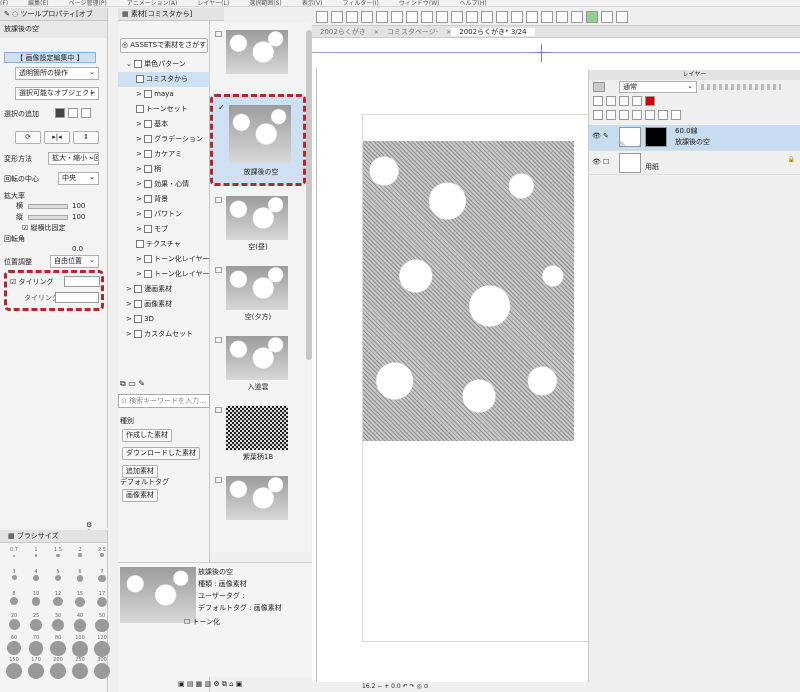 The width and height of the screenshot is (800, 692). I want to click on tiling-checkbox: ☑ タイリング, so click(32, 282).